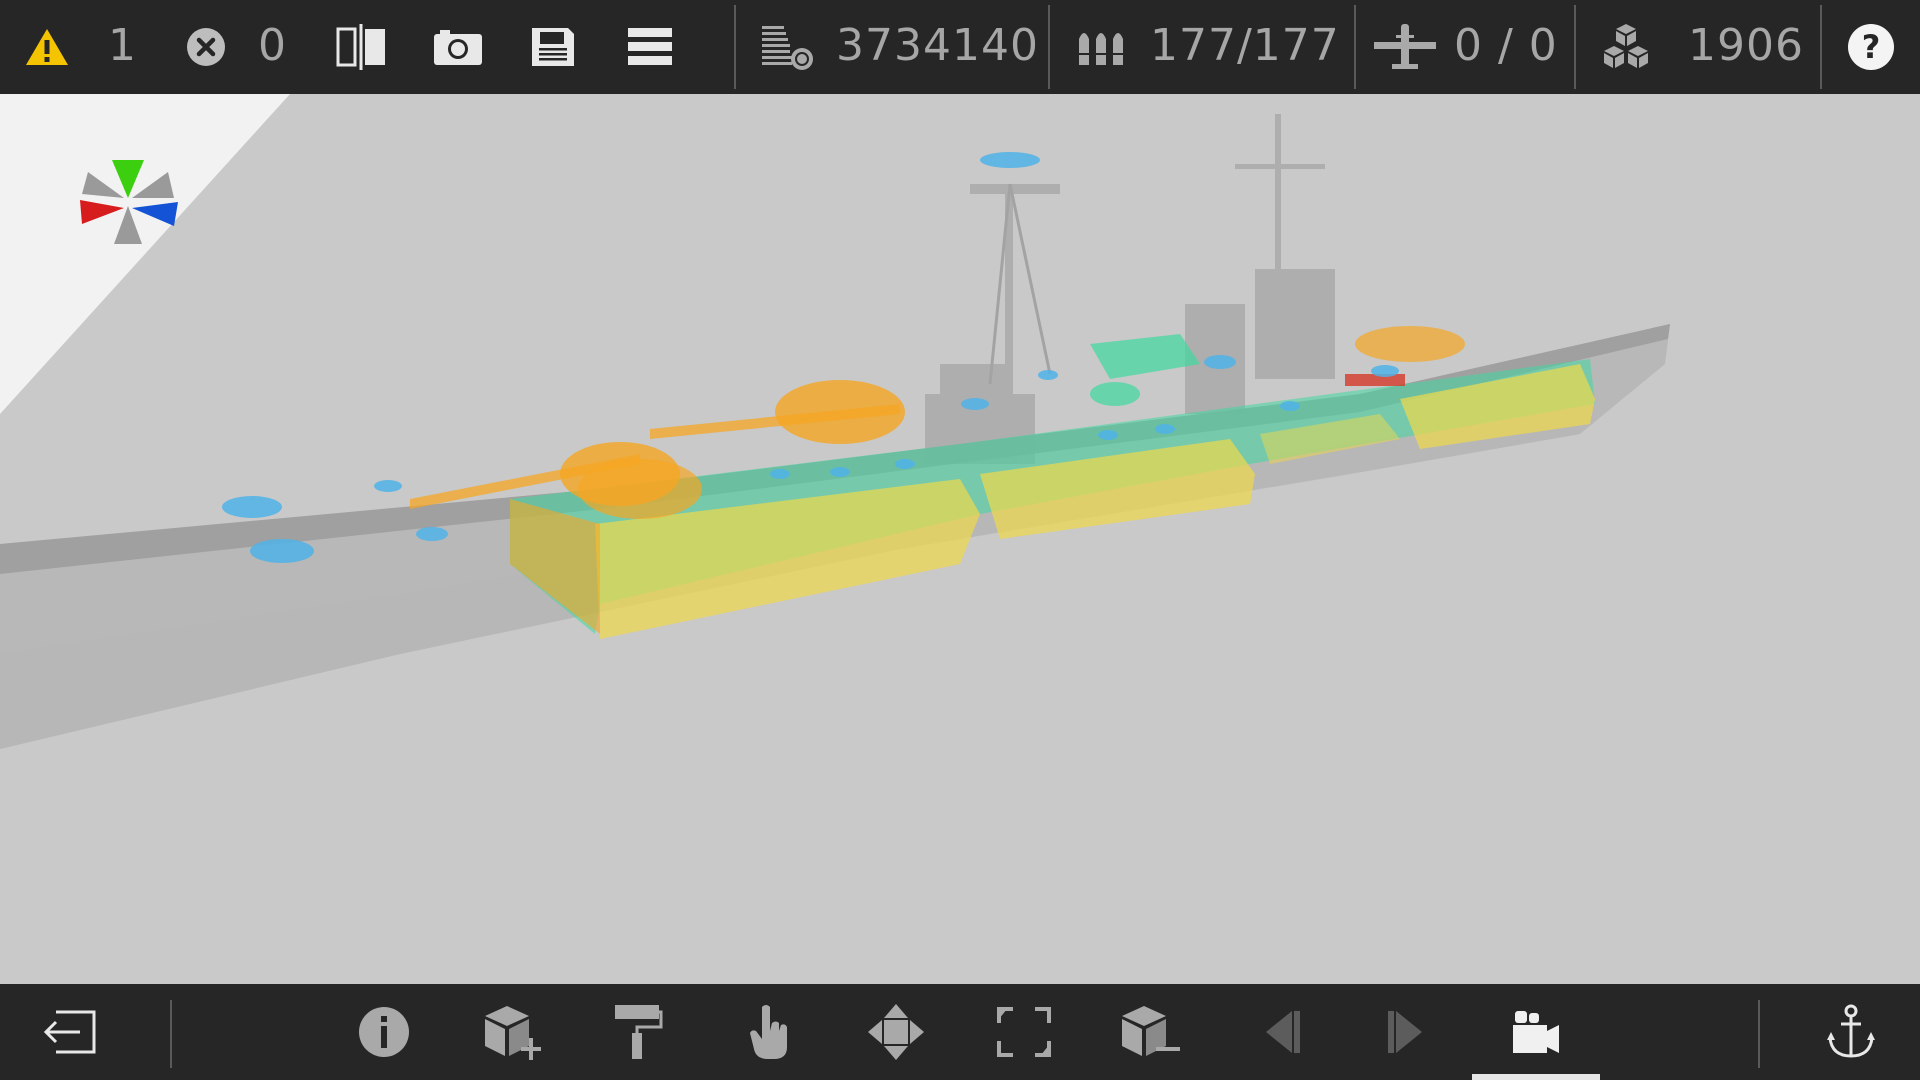 Image resolution: width=1920 pixels, height=1080 pixels. I want to click on error-circle-icon, so click(206, 47).